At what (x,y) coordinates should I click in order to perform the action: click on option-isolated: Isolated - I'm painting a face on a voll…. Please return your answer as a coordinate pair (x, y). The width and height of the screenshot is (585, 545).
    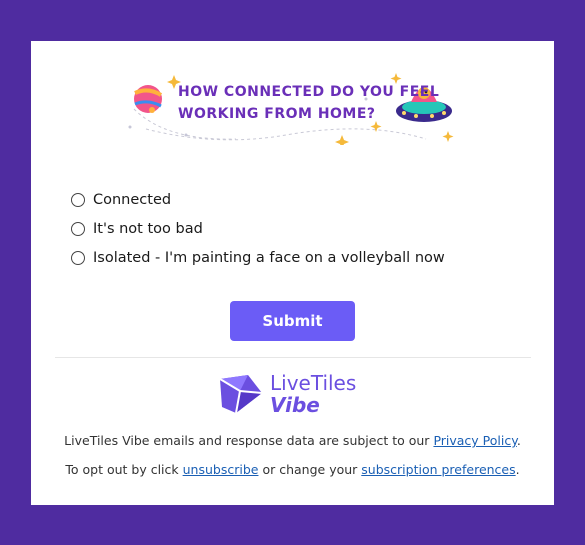
    Looking at the image, I should click on (258, 257).